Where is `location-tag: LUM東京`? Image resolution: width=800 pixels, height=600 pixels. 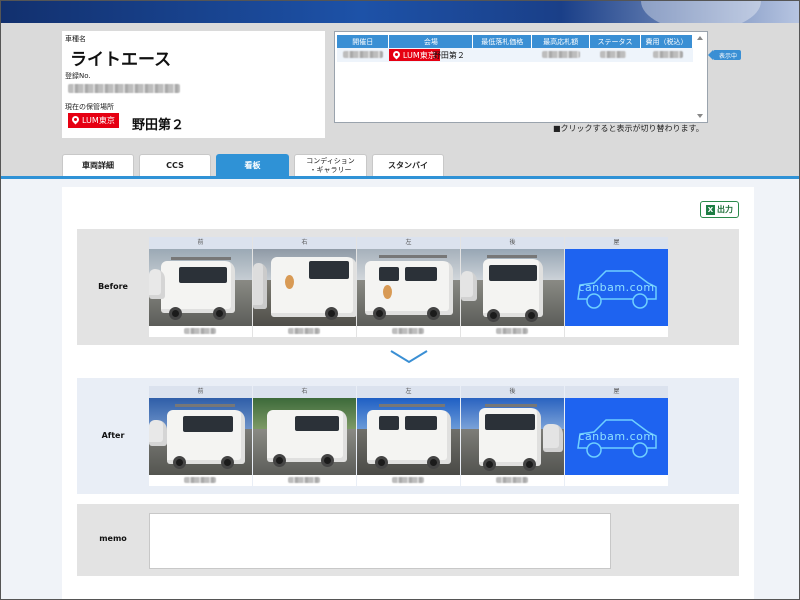
location-tag: LUM東京 is located at coordinates (93, 120).